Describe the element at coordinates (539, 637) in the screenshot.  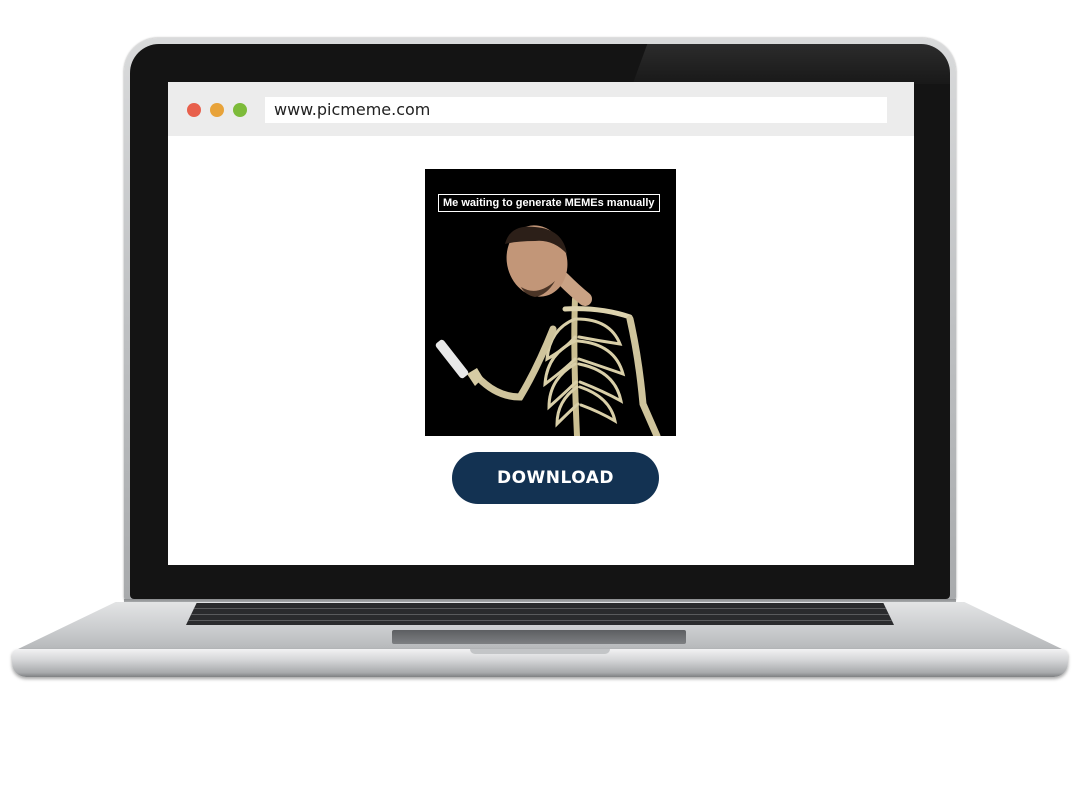
I see `laptop-trackpad` at that location.